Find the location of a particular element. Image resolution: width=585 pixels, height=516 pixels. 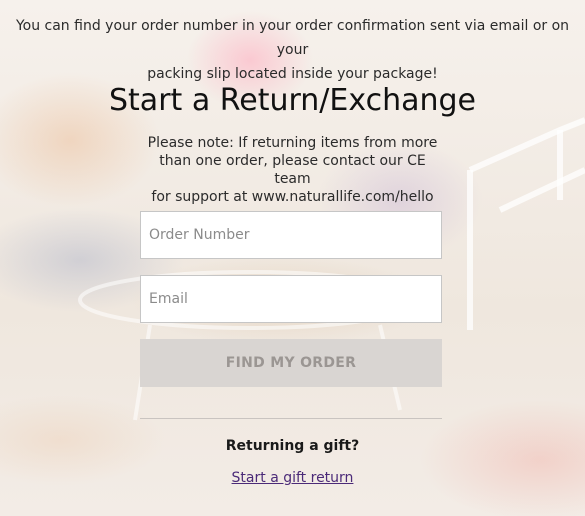

gift-return-question: Returning a gift? is located at coordinates (292, 446).